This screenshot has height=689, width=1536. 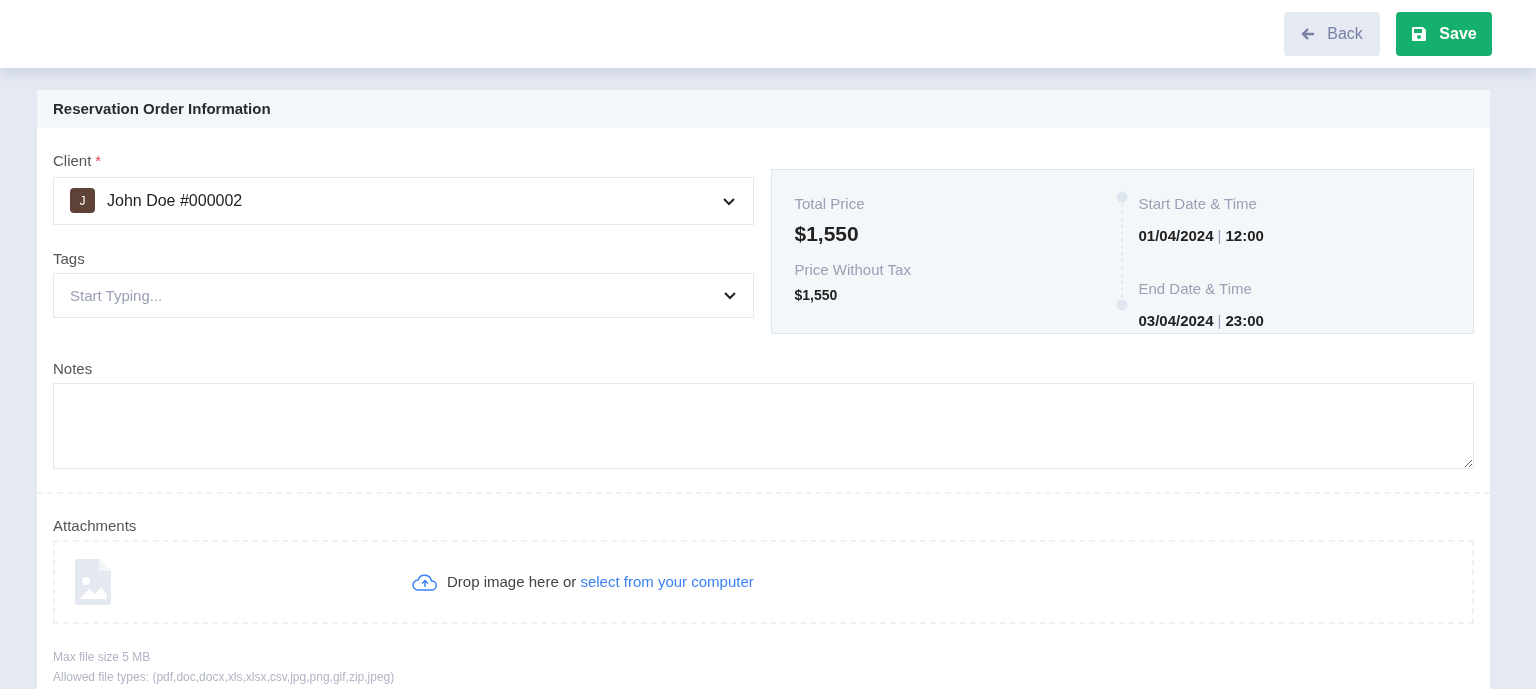 What do you see at coordinates (1198, 204) in the screenshot?
I see `date-label: Start Date & Time` at bounding box center [1198, 204].